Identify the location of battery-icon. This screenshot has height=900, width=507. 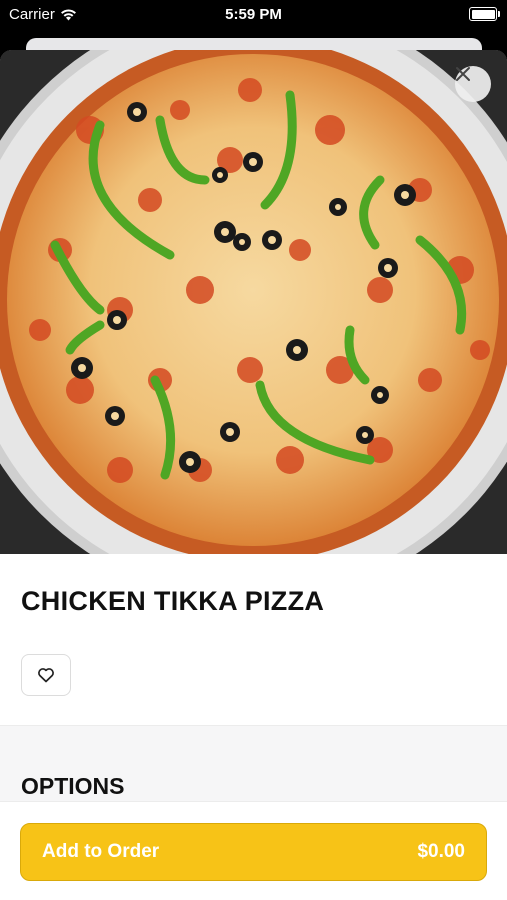
(484, 14).